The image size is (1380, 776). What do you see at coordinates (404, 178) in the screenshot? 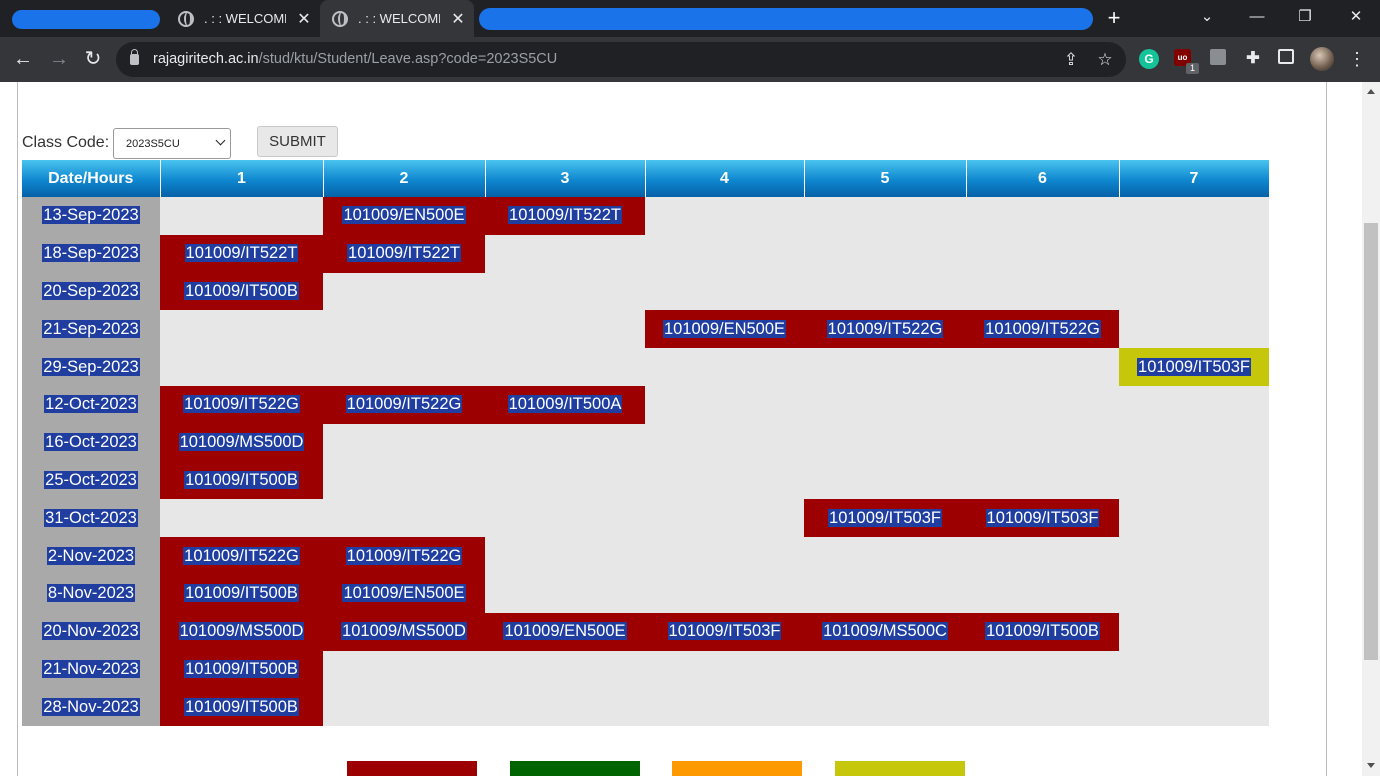
I see `header-hour-2: 2` at bounding box center [404, 178].